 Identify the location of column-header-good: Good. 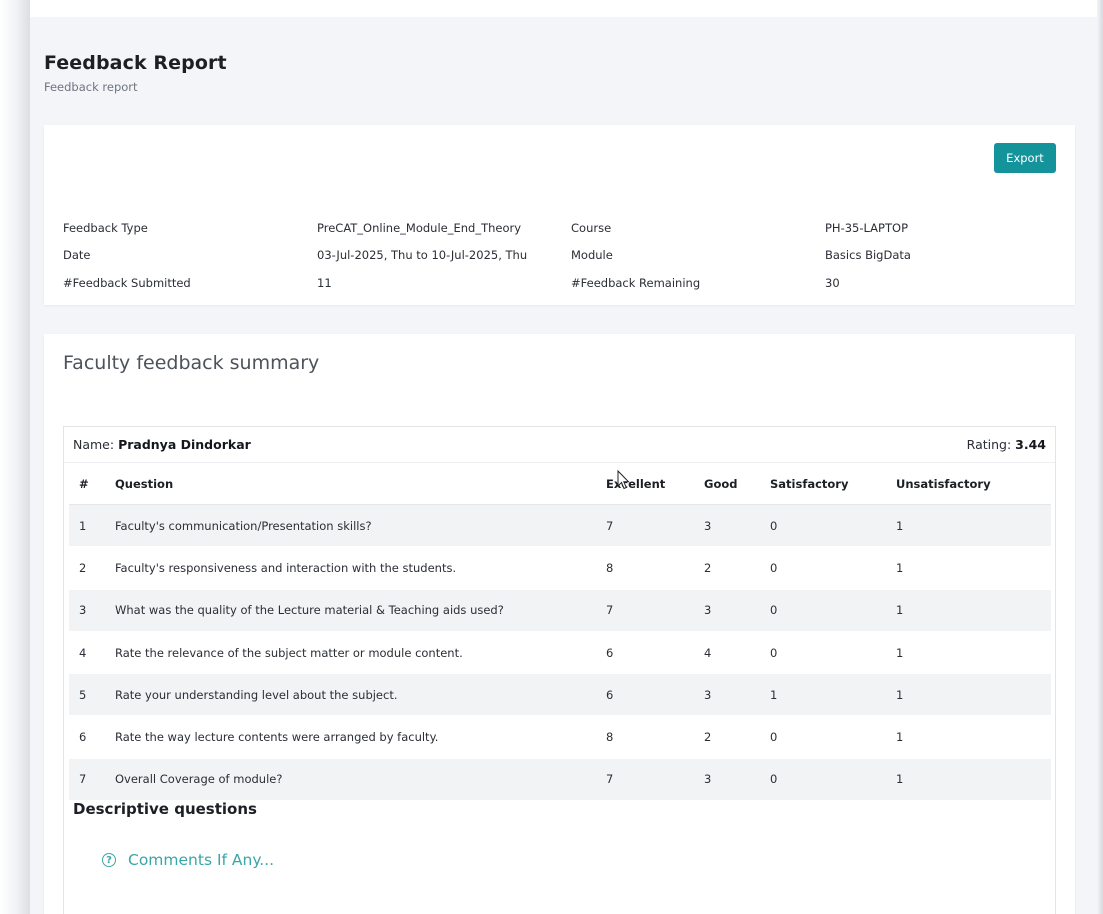
(736, 484).